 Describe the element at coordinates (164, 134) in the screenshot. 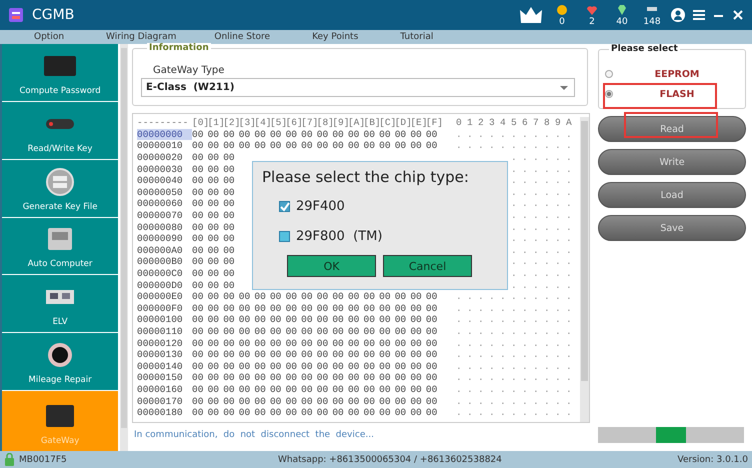

I see `offset-cell: 00000000` at that location.